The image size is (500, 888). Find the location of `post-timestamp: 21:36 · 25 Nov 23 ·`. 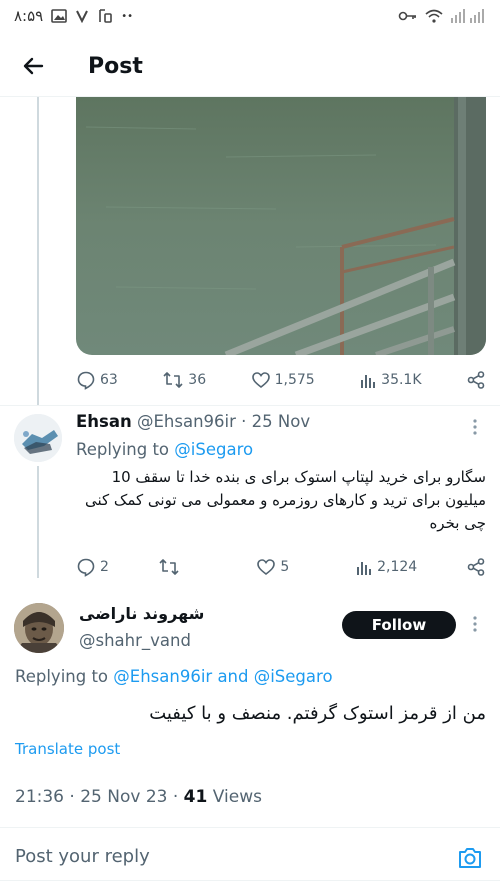

post-timestamp: 21:36 · 25 Nov 23 · is located at coordinates (97, 797).